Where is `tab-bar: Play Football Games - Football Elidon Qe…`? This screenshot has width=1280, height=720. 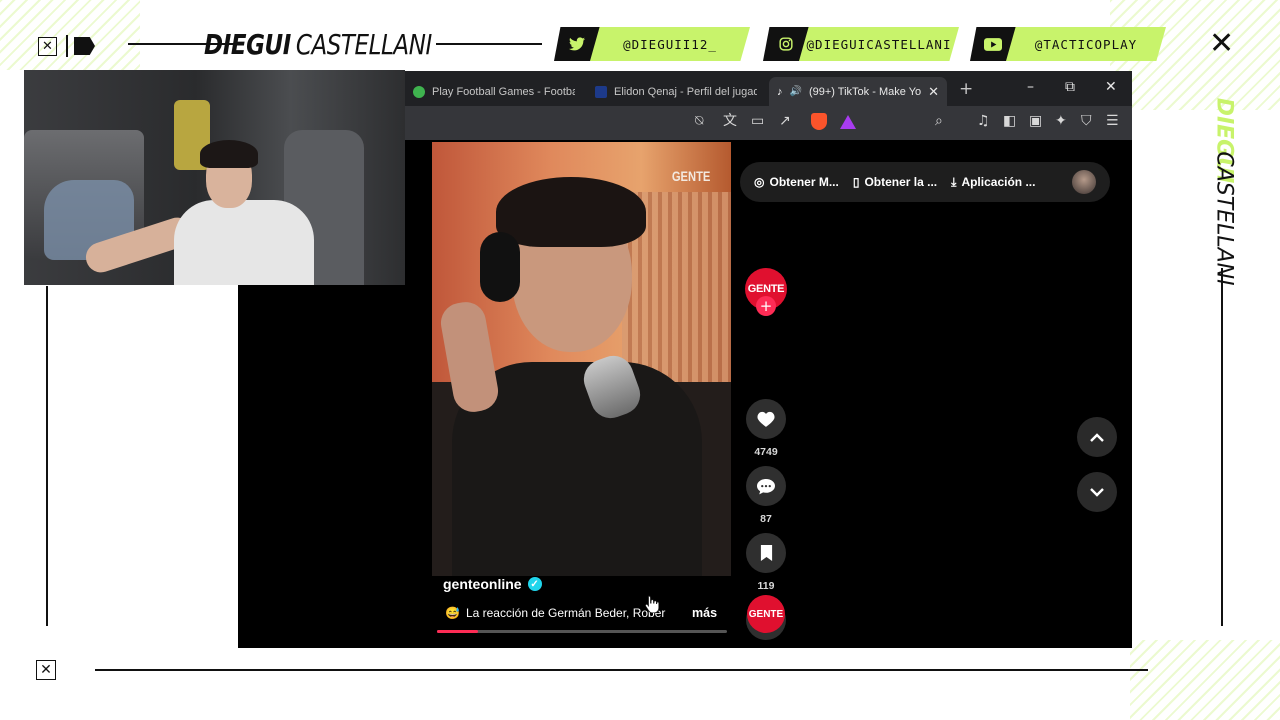 tab-bar: Play Football Games - Football Elidon Qe… is located at coordinates (768, 88).